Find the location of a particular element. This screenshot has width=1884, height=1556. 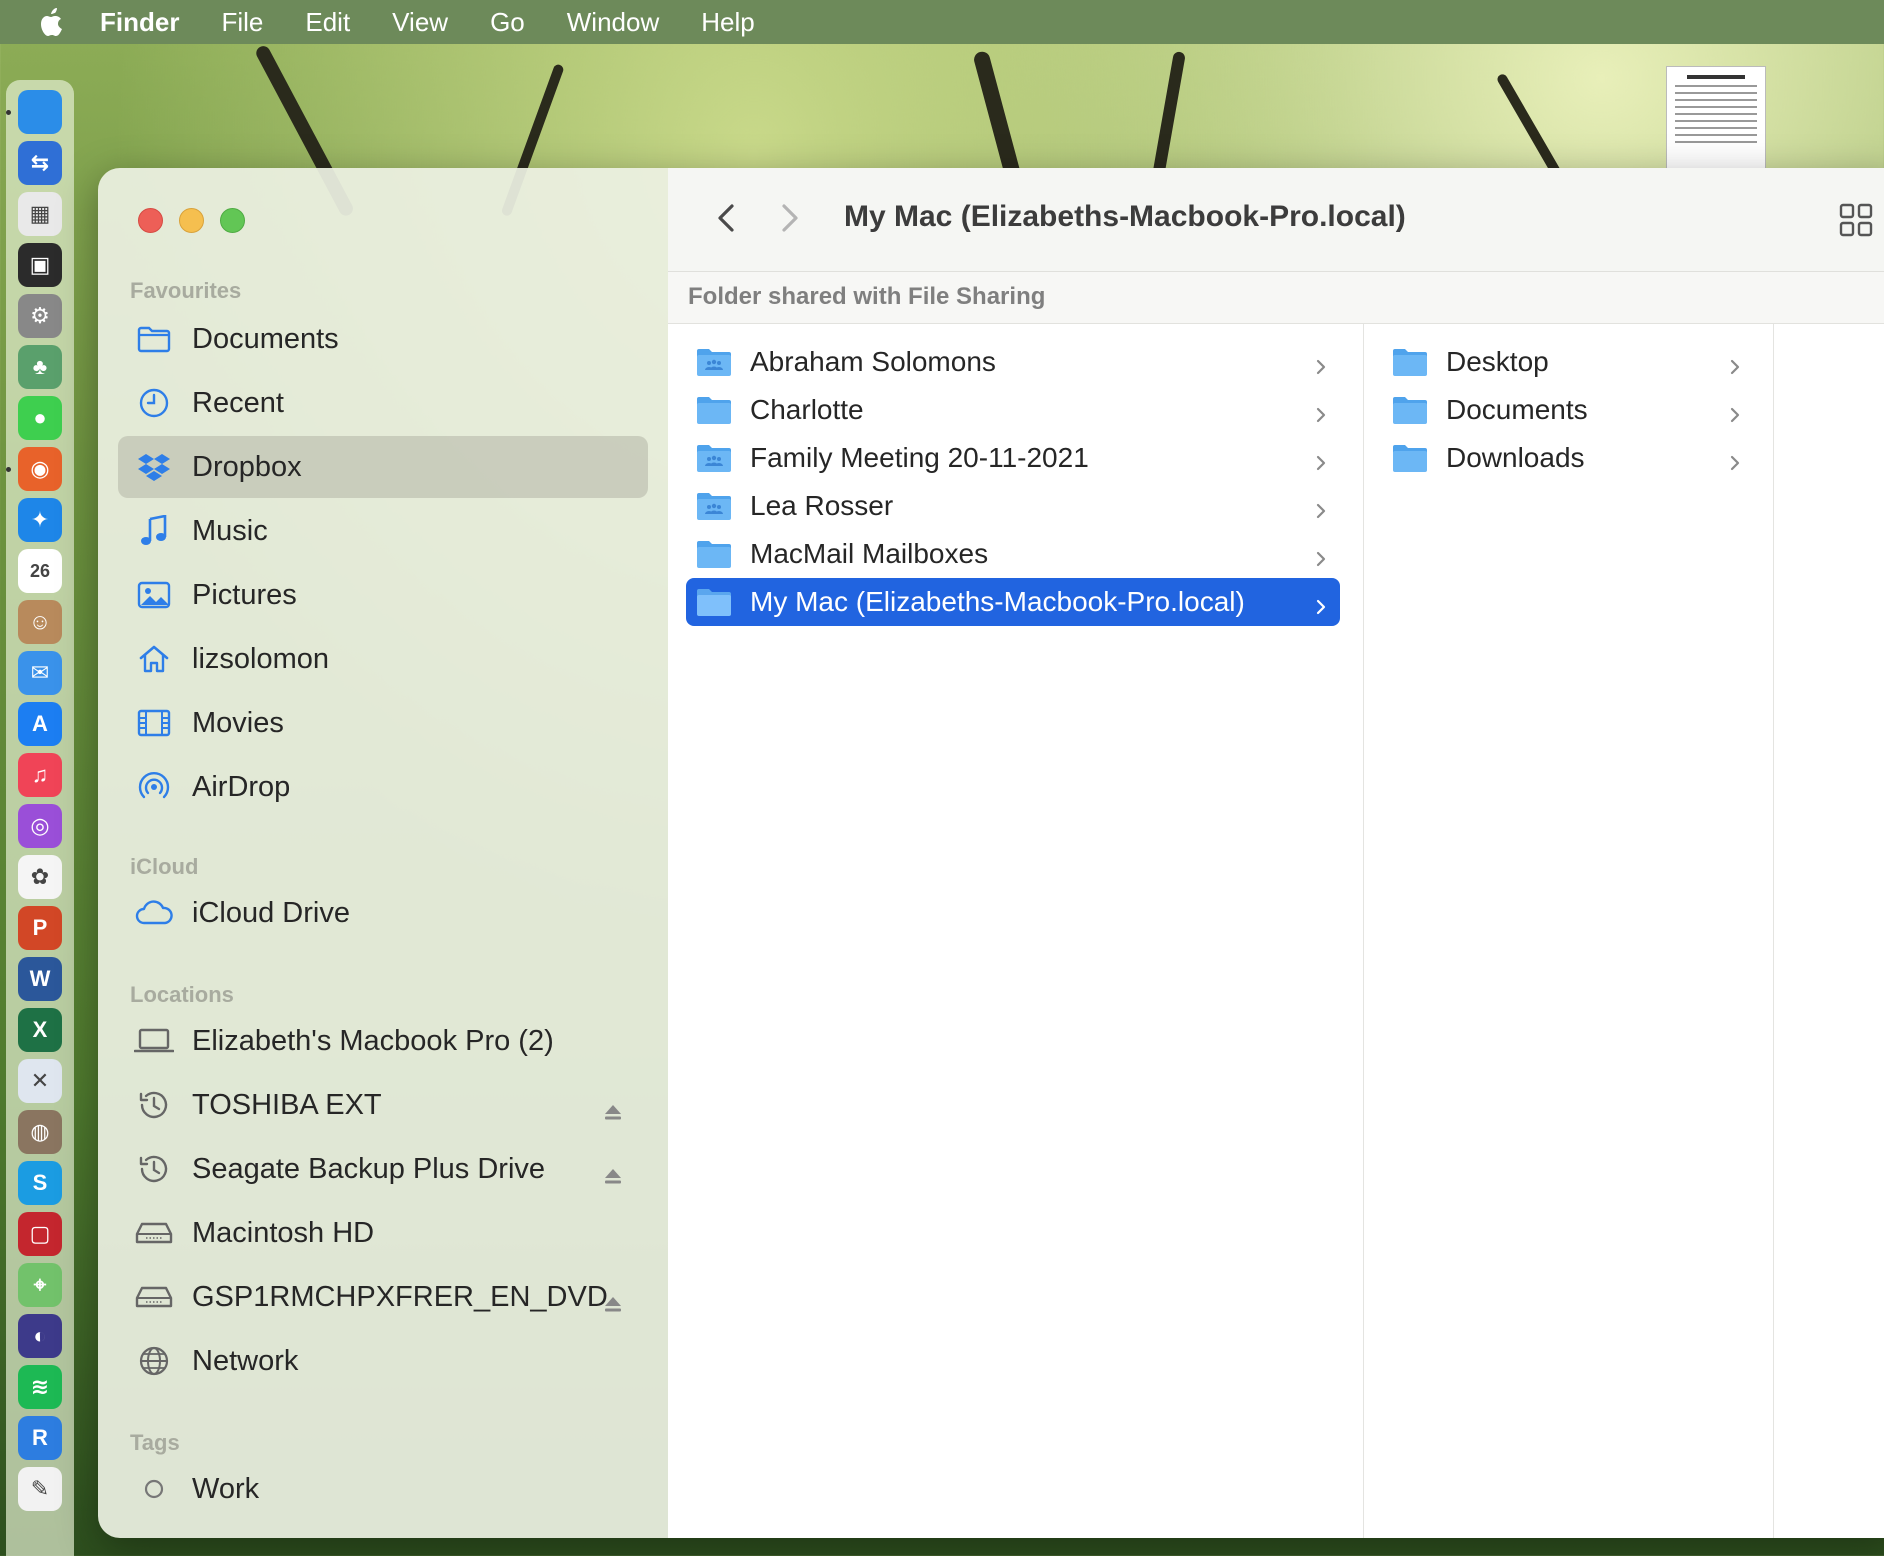

back-button is located at coordinates (726, 218).